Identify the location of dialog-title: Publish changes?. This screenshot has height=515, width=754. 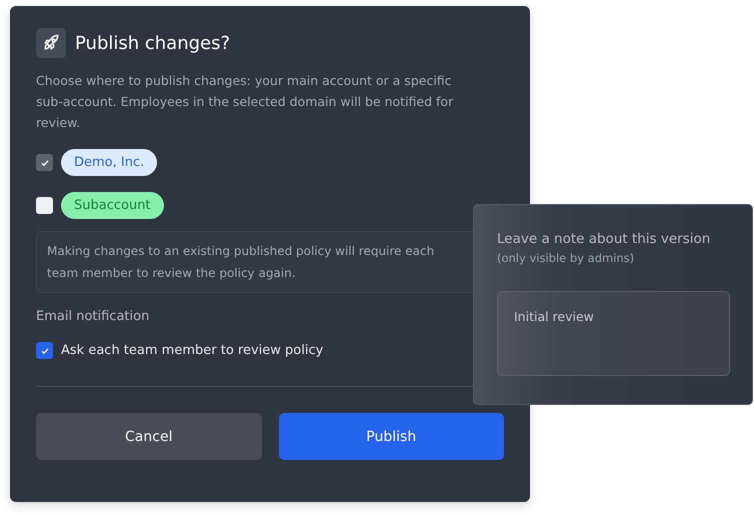
(152, 43).